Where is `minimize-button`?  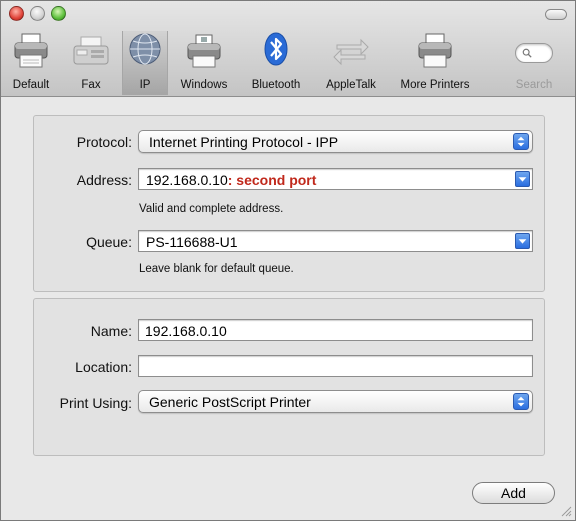
minimize-button is located at coordinates (37, 13).